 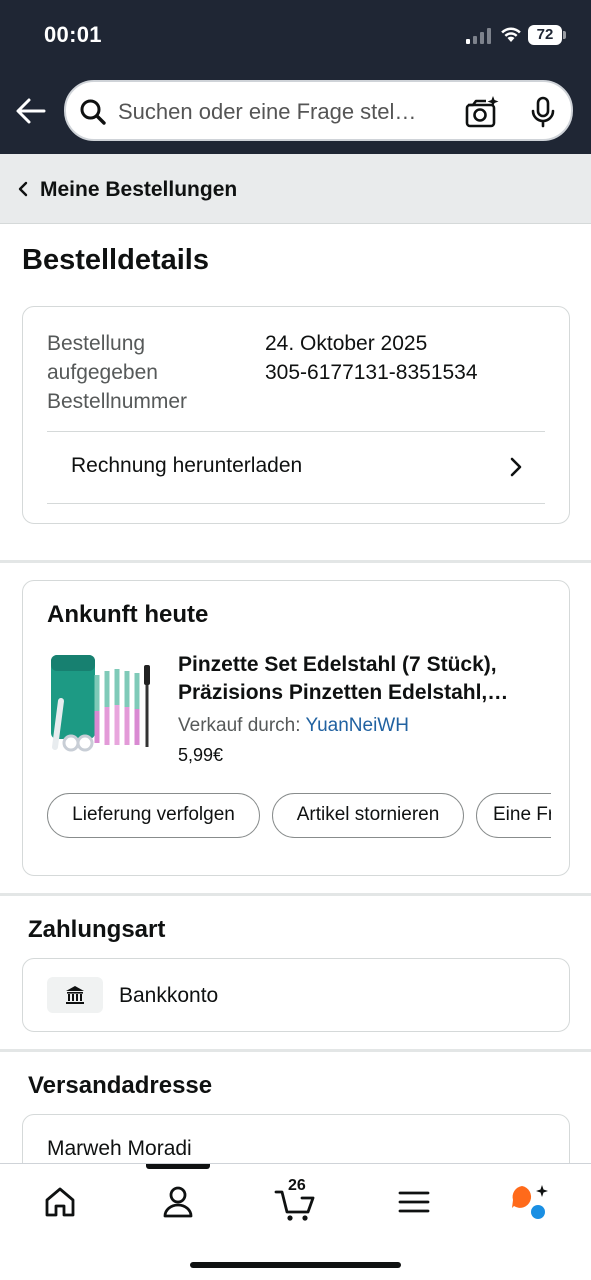 What do you see at coordinates (296, 995) in the screenshot?
I see `payment-card: Bankkonto` at bounding box center [296, 995].